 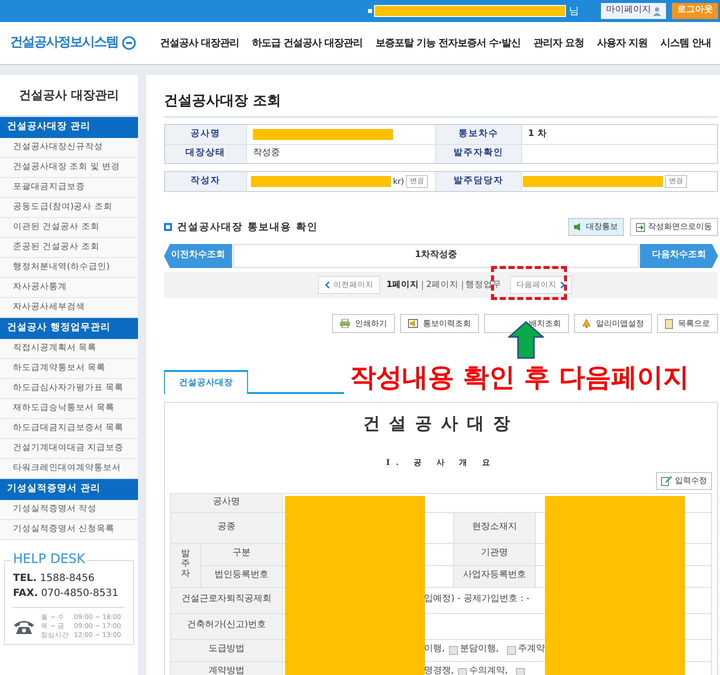 What do you see at coordinates (526, 323) in the screenshot?
I see `action-button: 배치조회` at bounding box center [526, 323].